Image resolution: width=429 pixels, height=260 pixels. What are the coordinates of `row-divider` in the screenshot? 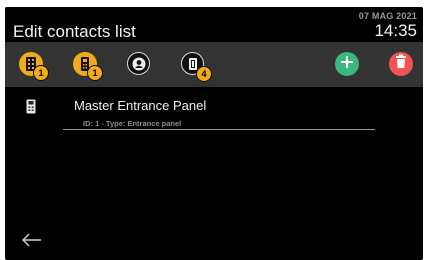 It's located at (219, 129).